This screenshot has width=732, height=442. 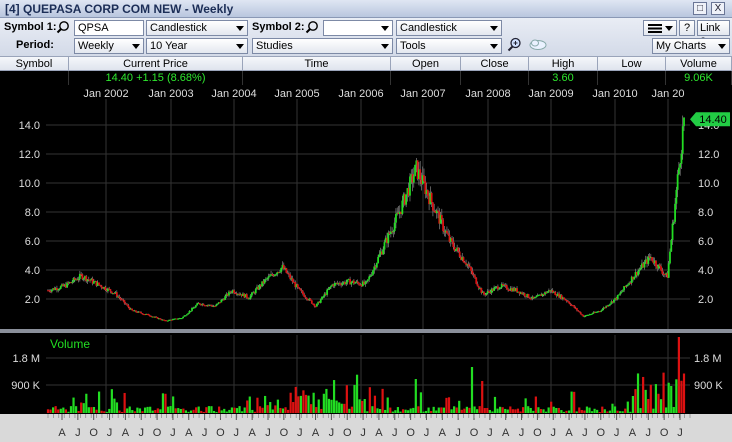 I want to click on y-tick-label-right: 10.0, so click(x=708, y=184).